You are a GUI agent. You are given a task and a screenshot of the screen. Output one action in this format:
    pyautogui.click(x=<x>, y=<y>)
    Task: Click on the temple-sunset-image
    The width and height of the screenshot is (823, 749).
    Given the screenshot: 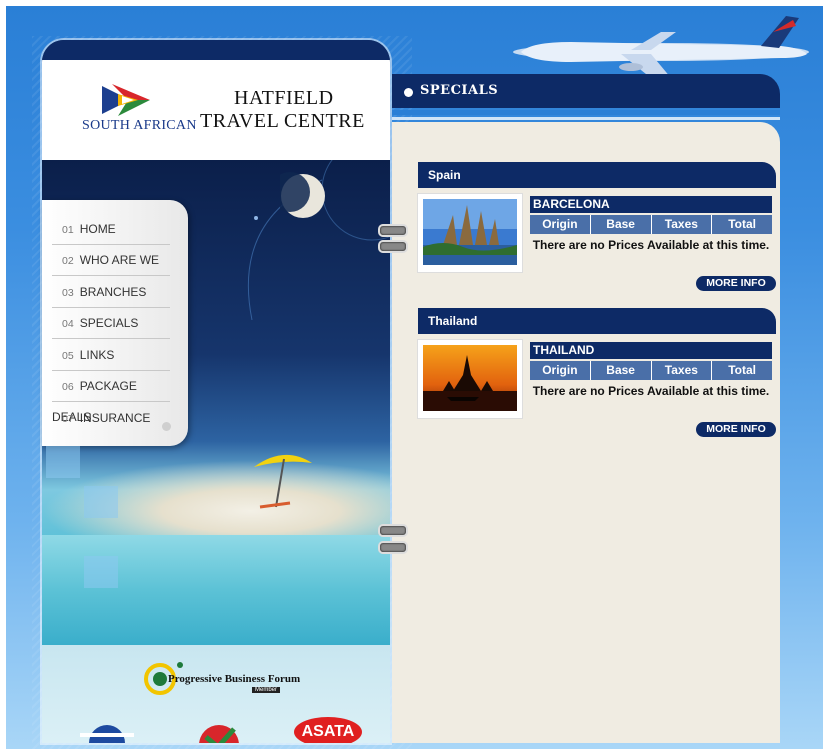 What is the action you would take?
    pyautogui.click(x=470, y=378)
    